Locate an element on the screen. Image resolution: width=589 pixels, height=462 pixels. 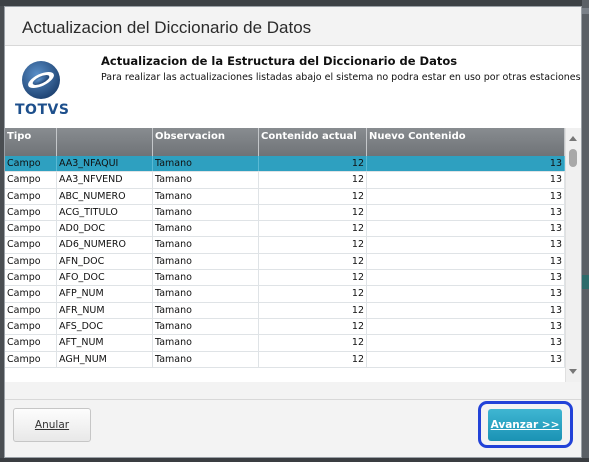
cell-campo: ABC_NUMERO is located at coordinates (105, 196).